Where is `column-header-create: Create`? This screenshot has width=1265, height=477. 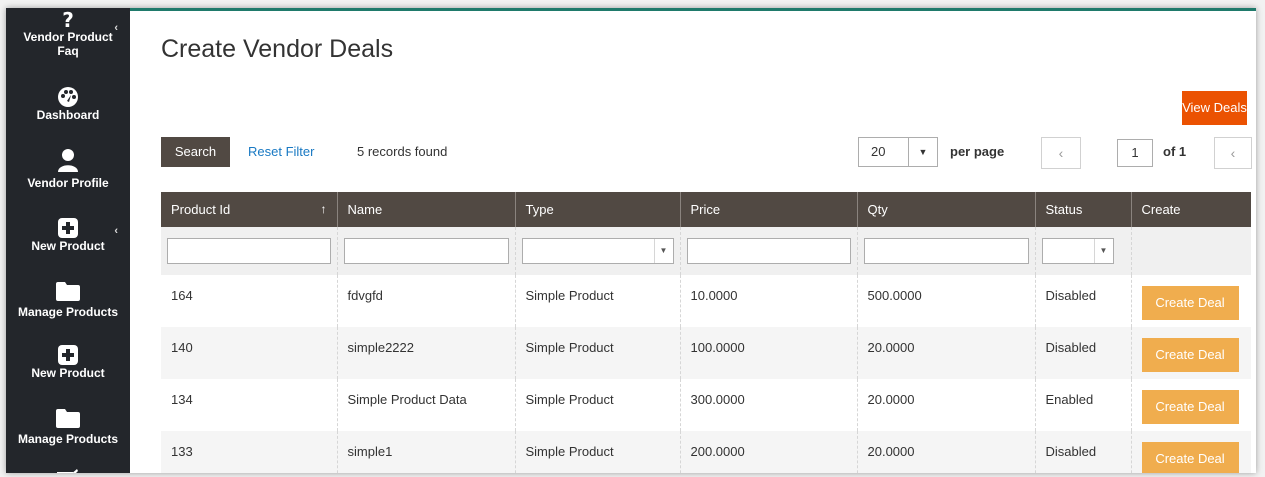 column-header-create: Create is located at coordinates (1190, 209).